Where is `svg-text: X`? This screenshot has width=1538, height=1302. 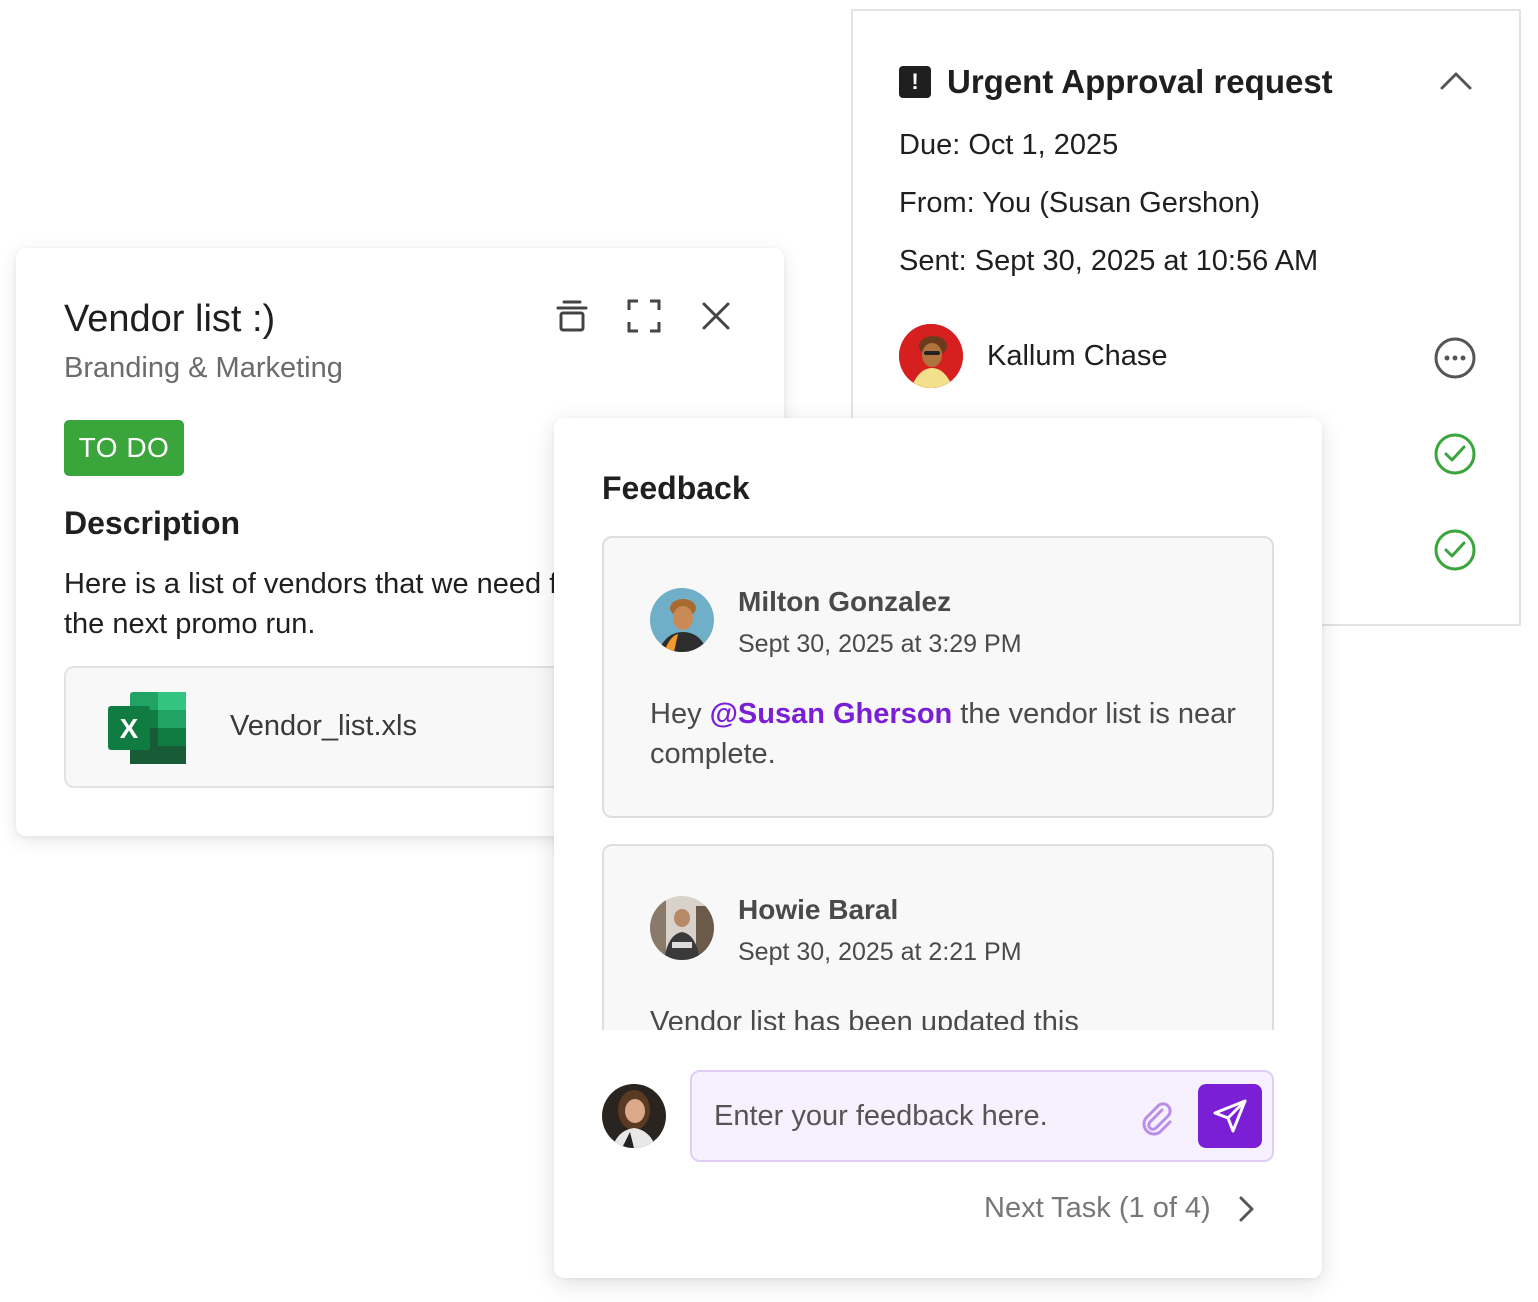
svg-text: X is located at coordinates (129, 728).